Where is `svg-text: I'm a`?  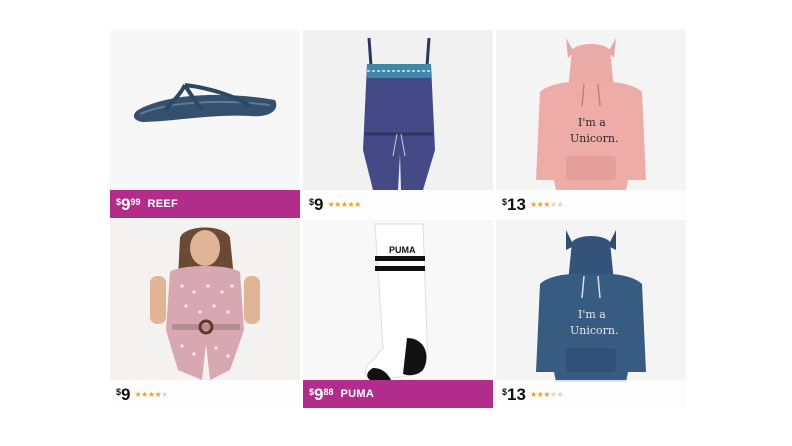
svg-text: I'm a is located at coordinates (592, 314).